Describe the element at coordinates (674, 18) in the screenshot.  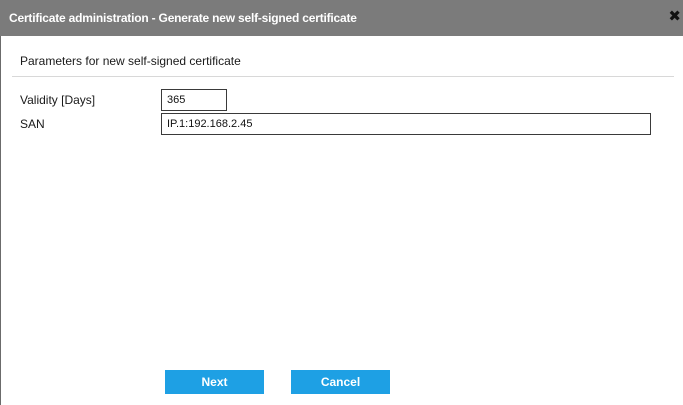
I see `close-icon: ✖` at that location.